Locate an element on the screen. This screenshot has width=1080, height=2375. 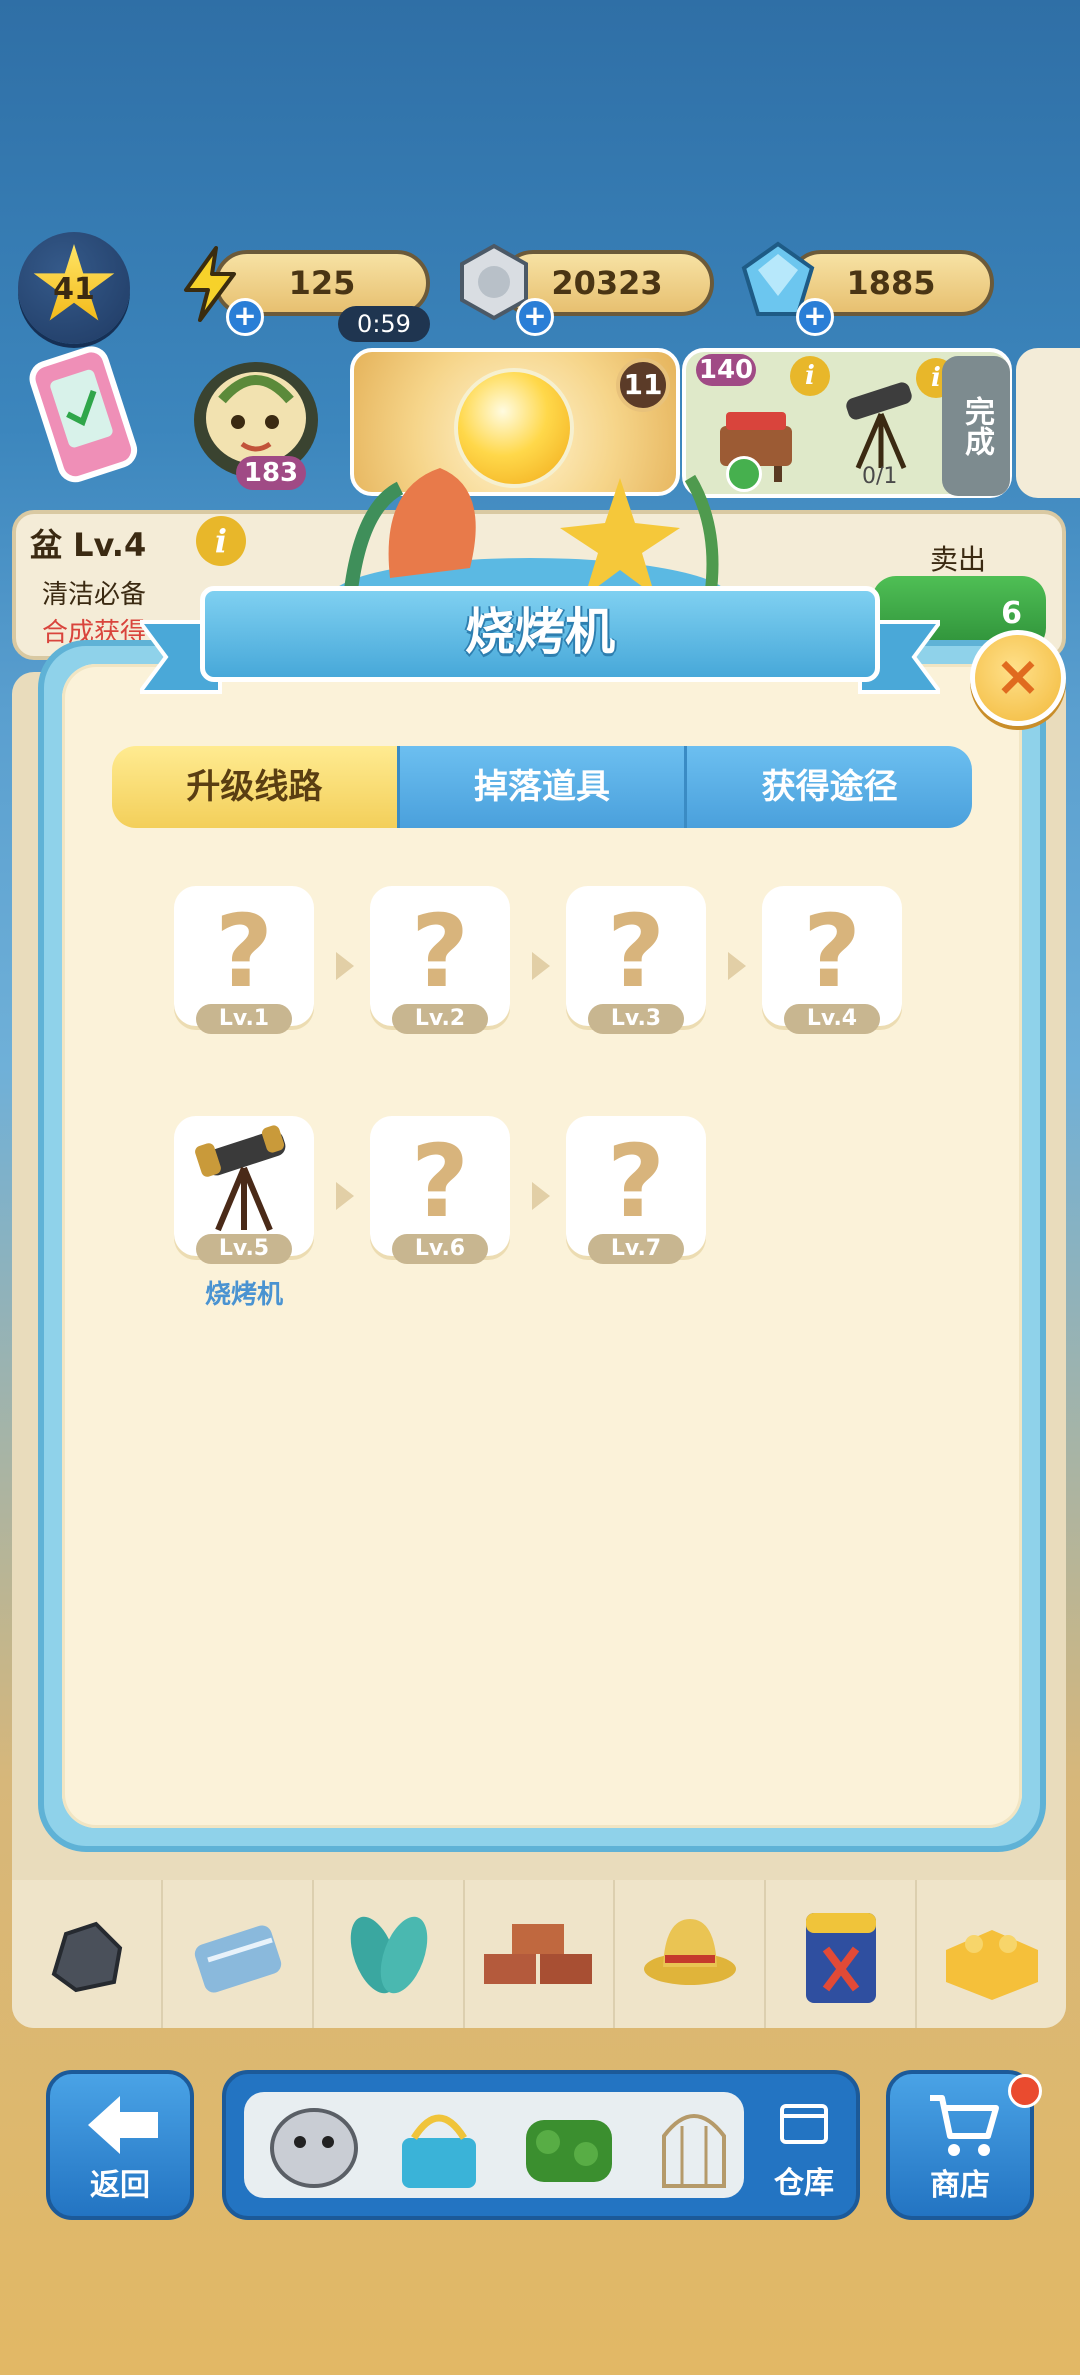
board-item-row is located at coordinates (539, 1954).